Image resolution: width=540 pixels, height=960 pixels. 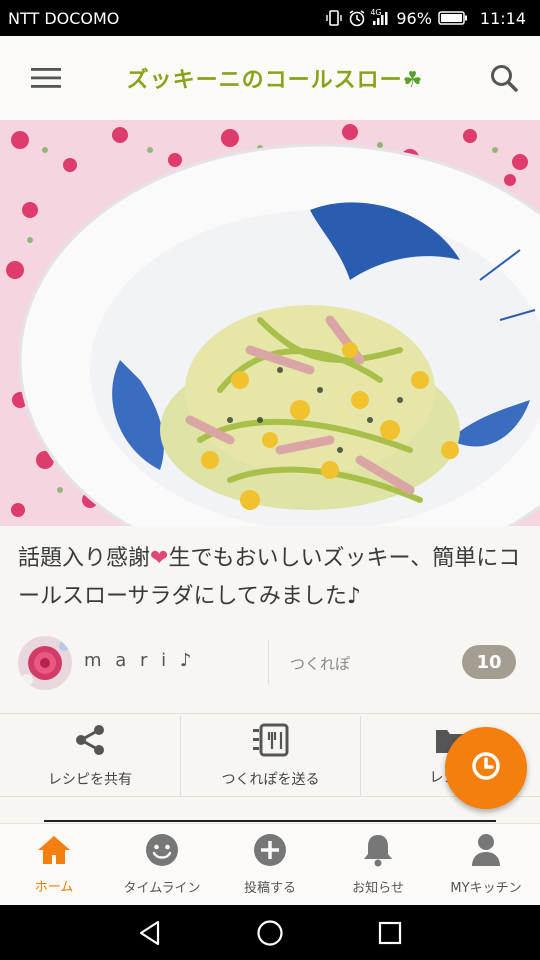 I want to click on nav-notifications-label: お知らせ, so click(x=378, y=888).